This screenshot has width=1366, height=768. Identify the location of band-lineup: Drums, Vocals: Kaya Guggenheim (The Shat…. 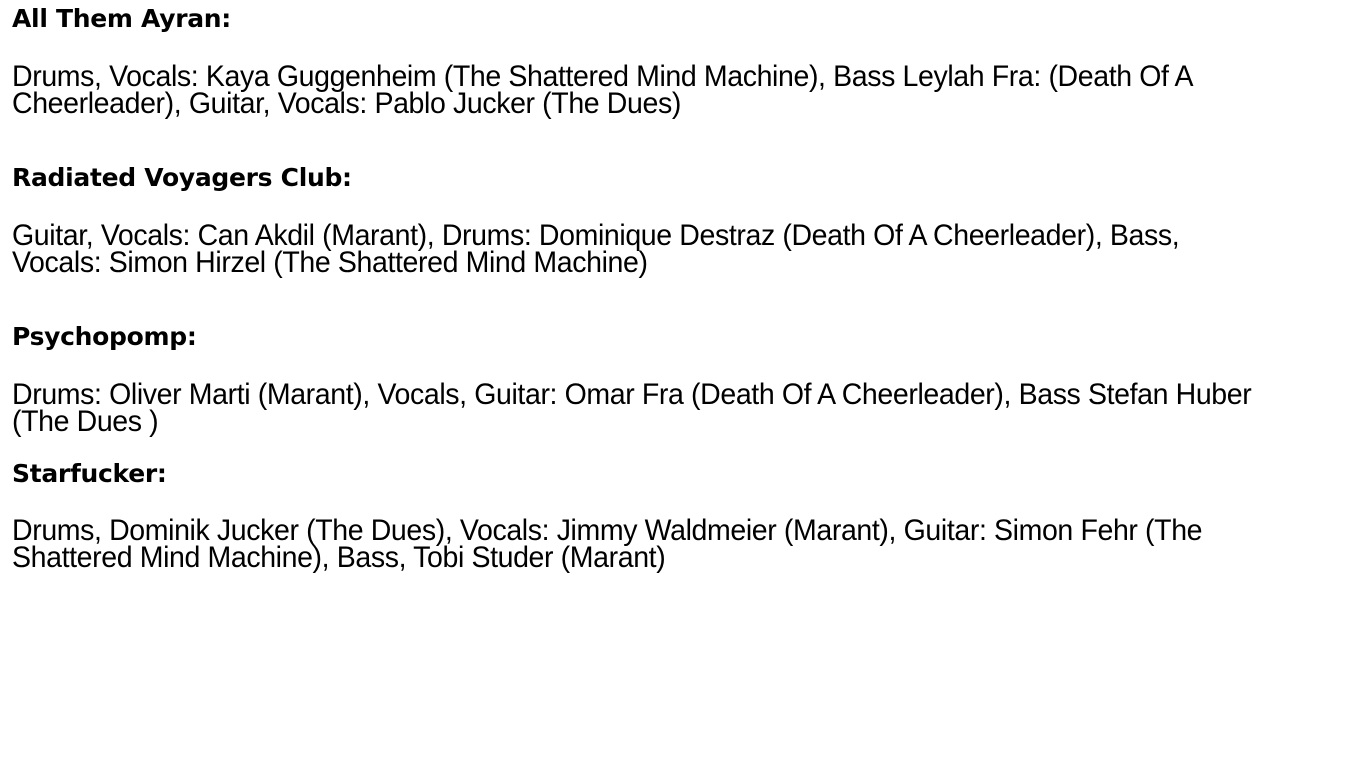
(602, 90).